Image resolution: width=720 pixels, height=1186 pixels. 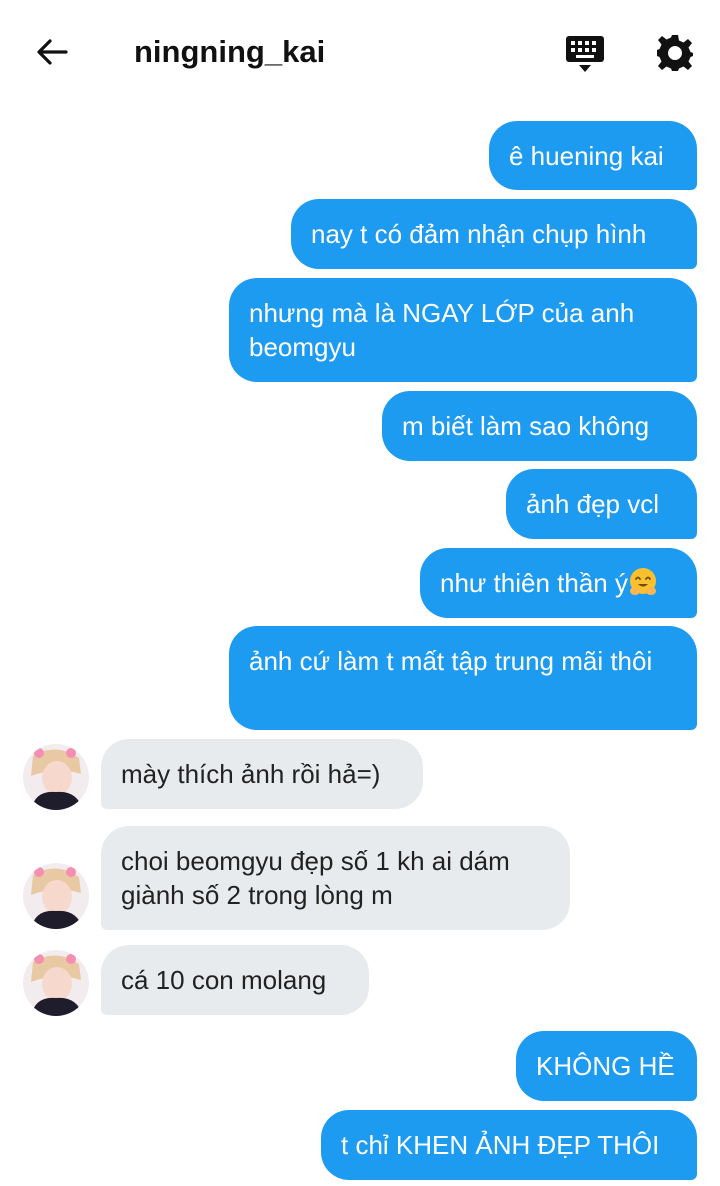 I want to click on message-text: cá 10 con molang, so click(x=224, y=980).